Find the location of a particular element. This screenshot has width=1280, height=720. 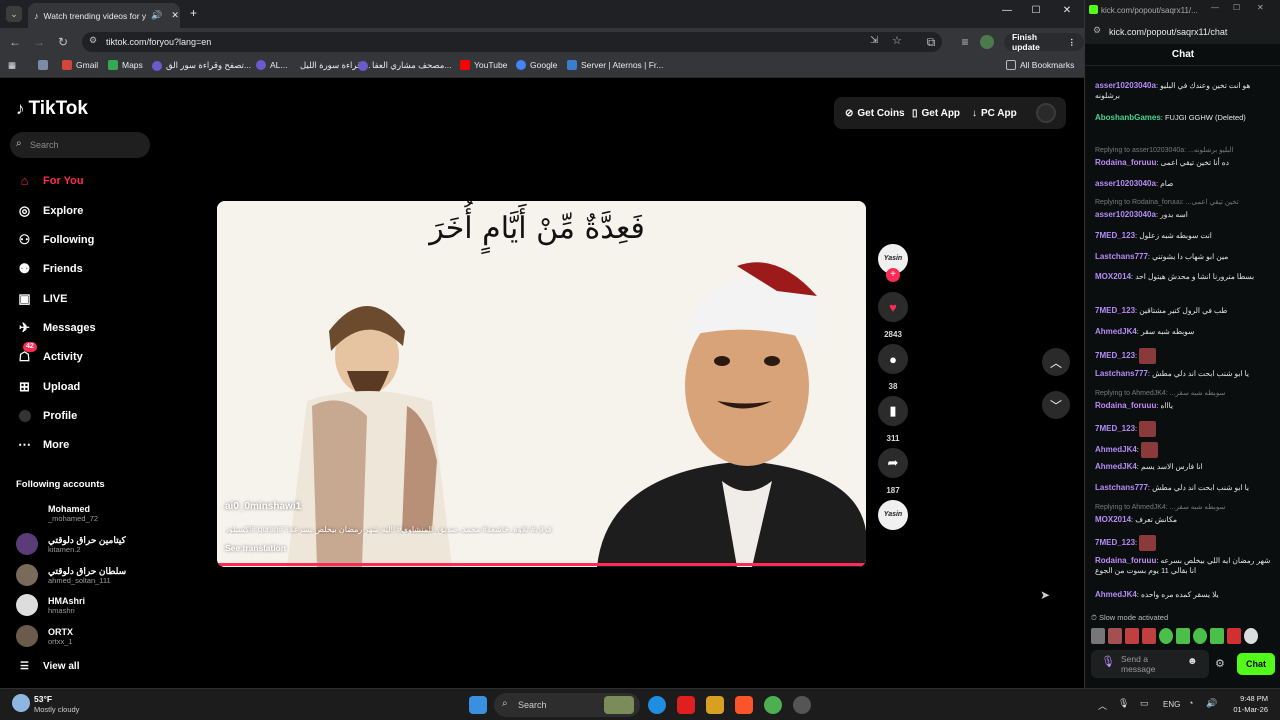

microphone-icon: 🎙 is located at coordinates (1108, 662).